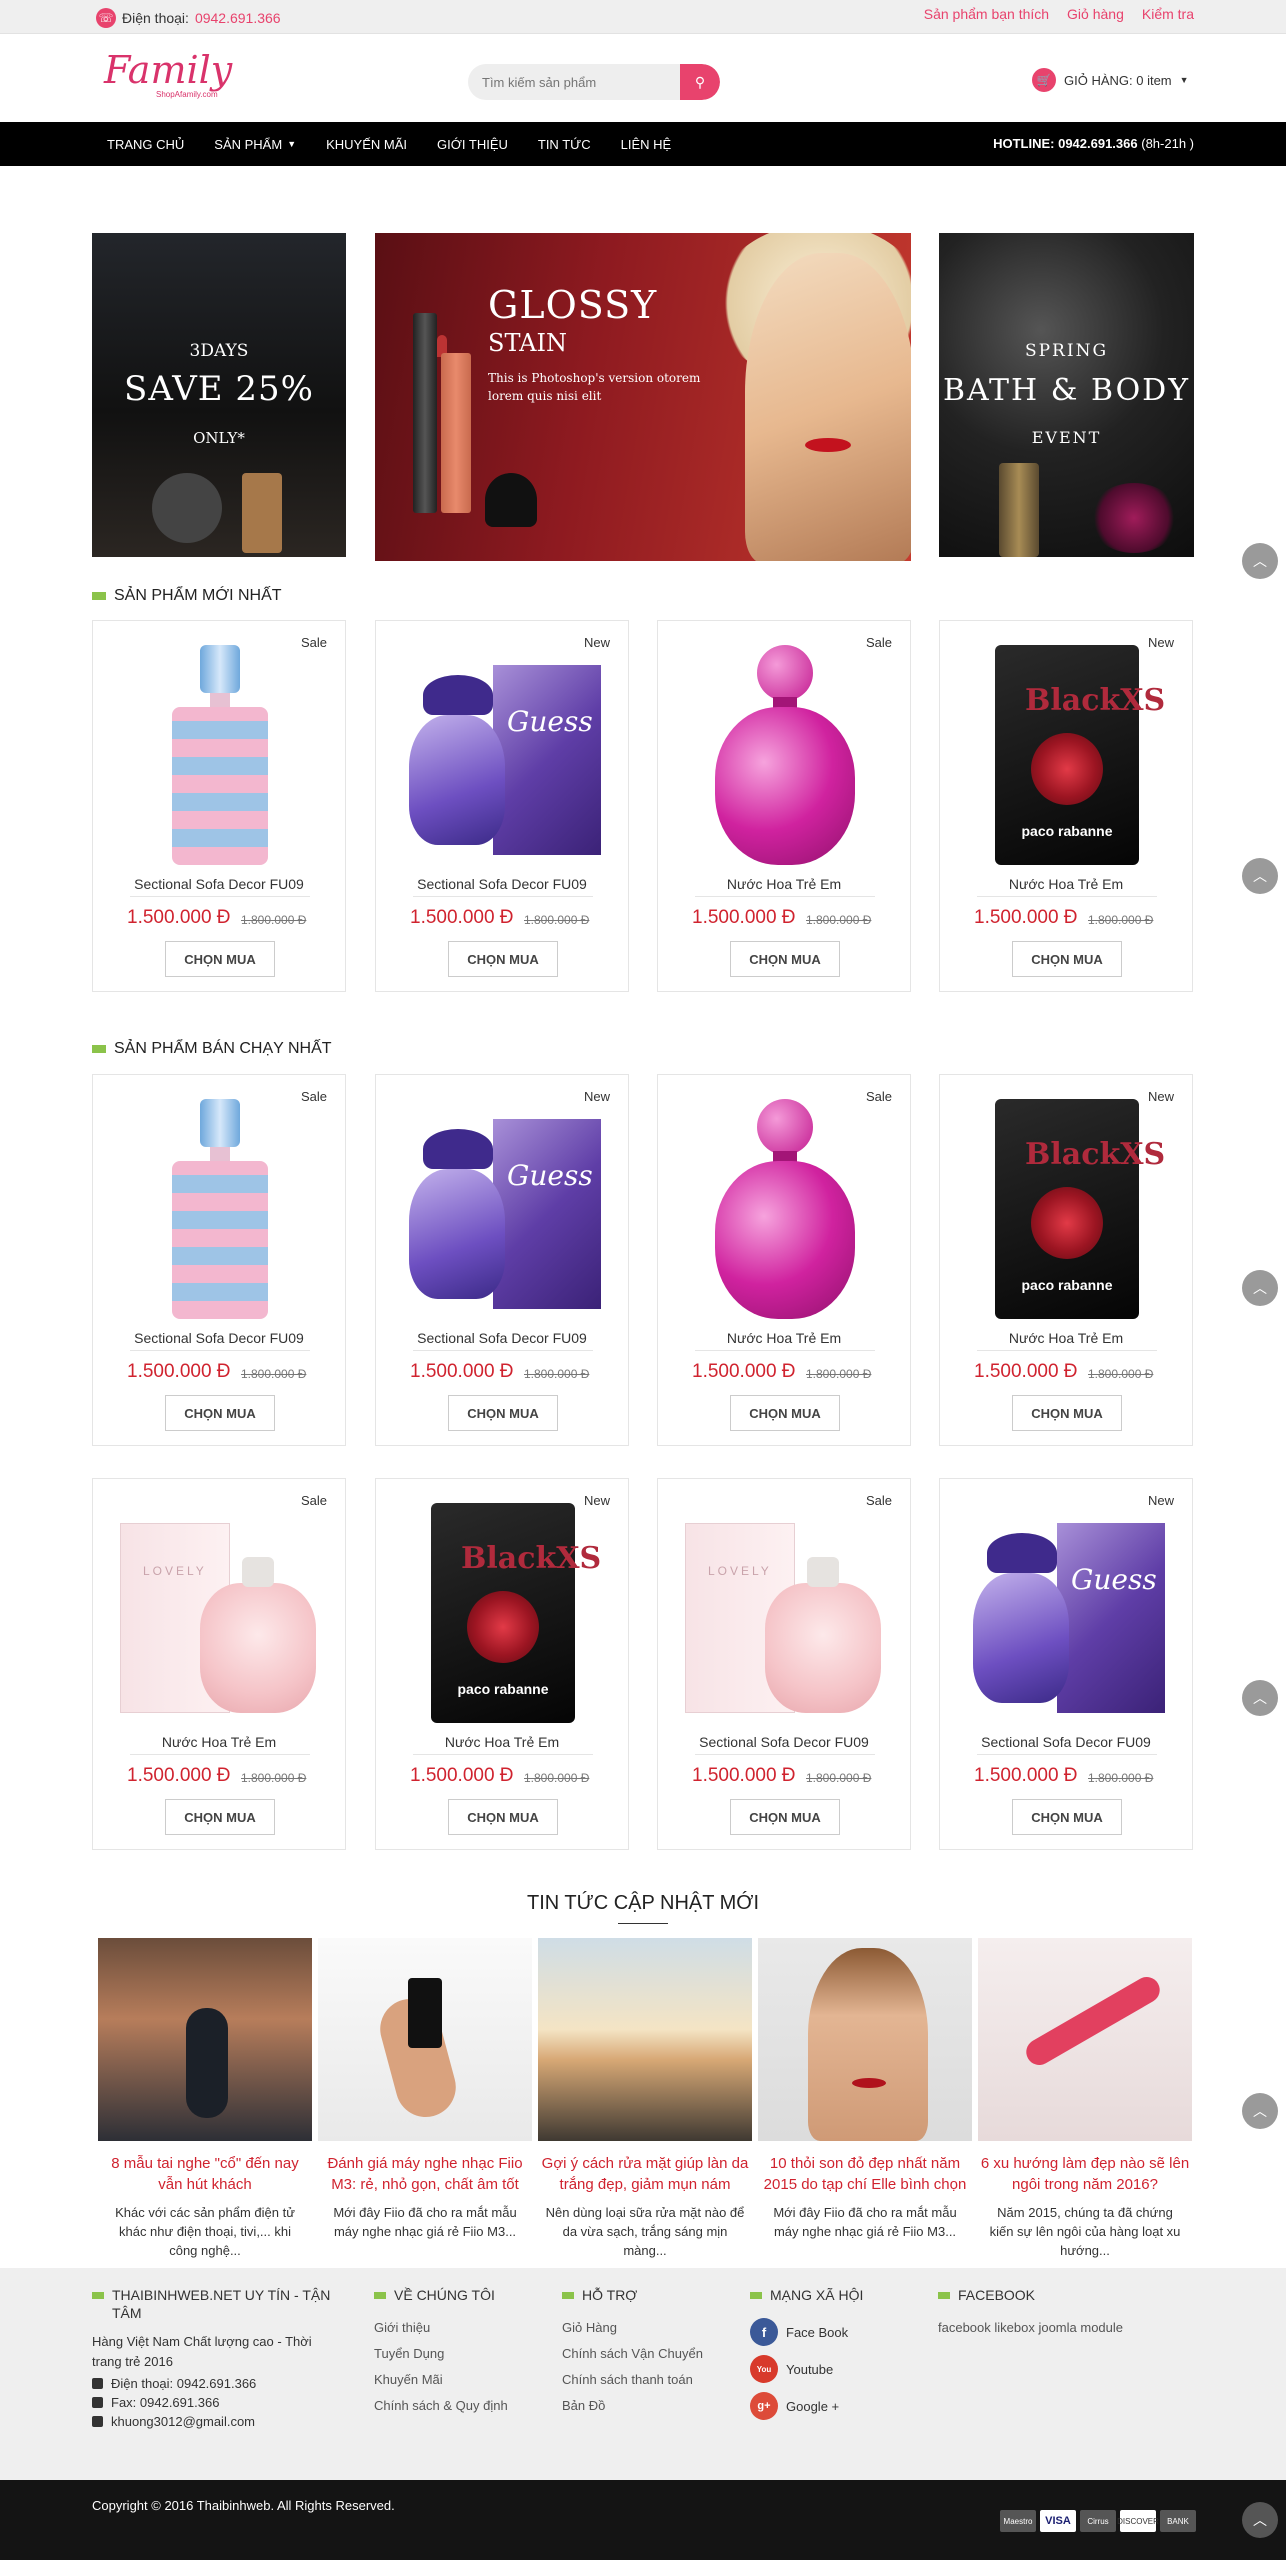  I want to click on footer-link: Khuyến Mãi, so click(441, 2379).